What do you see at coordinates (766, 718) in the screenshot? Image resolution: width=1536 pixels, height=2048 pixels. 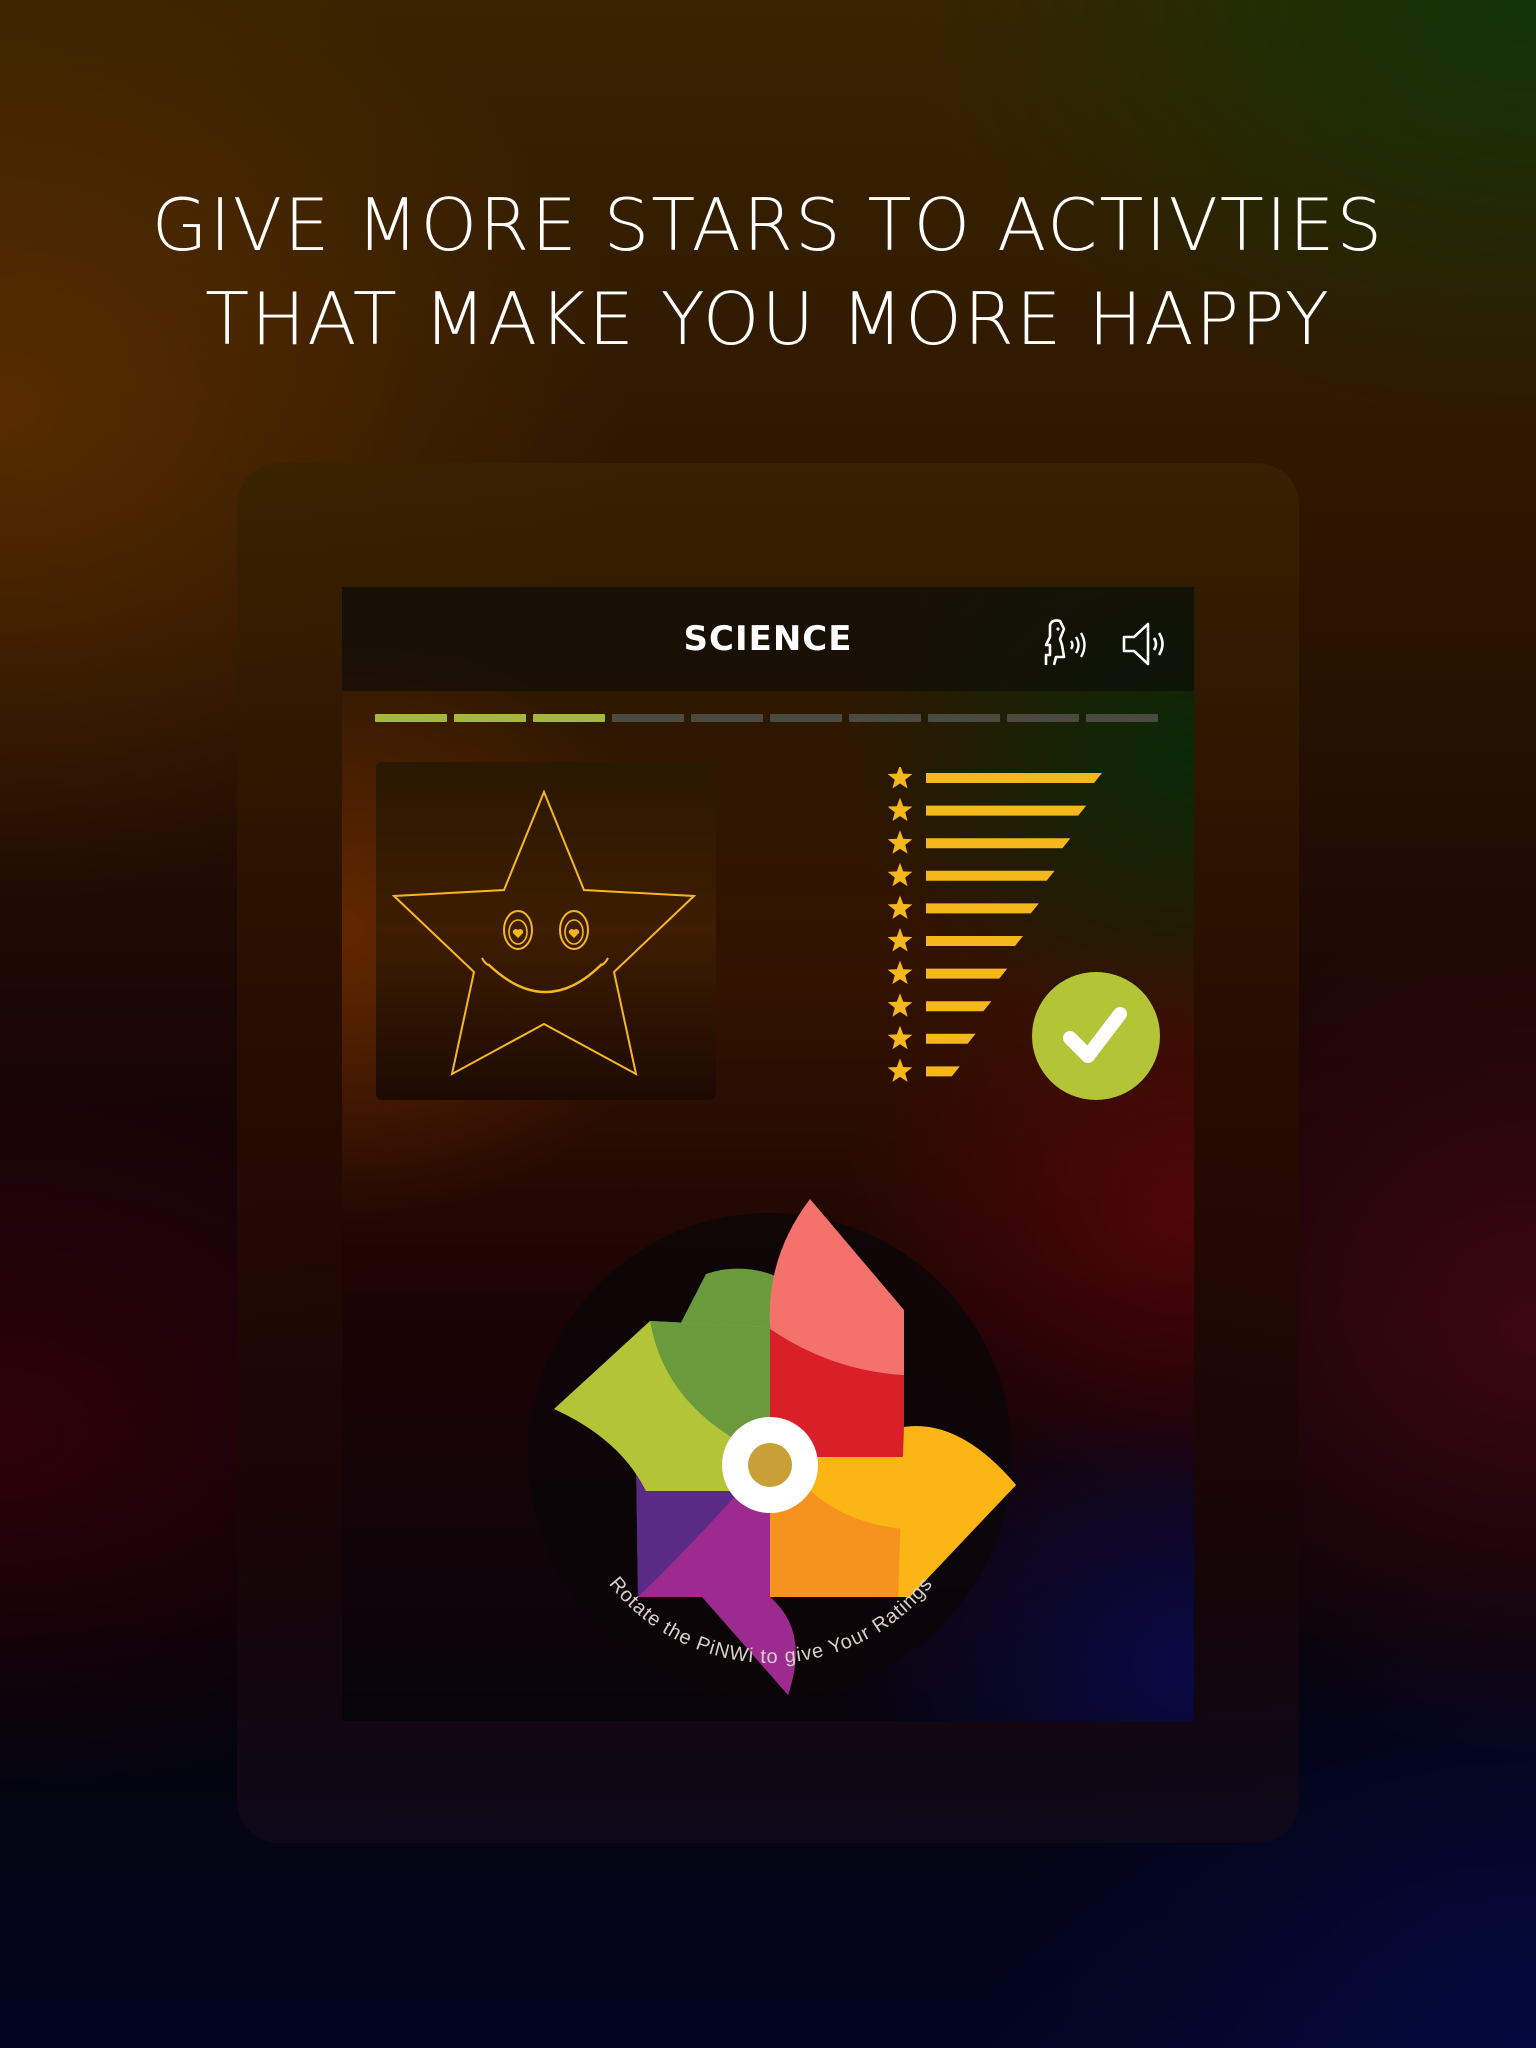 I see `progress-bar` at bounding box center [766, 718].